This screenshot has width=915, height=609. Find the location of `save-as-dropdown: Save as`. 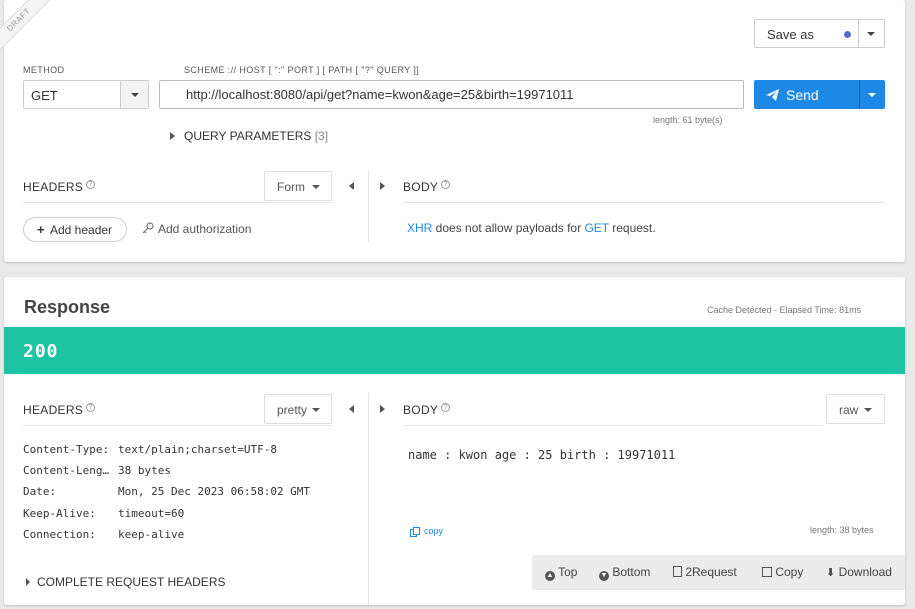

save-as-dropdown: Save as is located at coordinates (819, 33).